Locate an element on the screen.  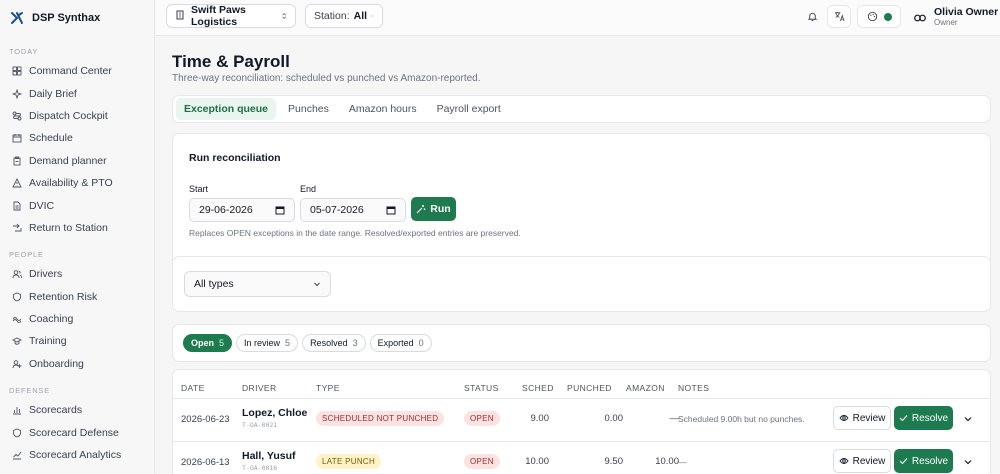
sidebar-item-coaching: Coaching is located at coordinates (77, 319).